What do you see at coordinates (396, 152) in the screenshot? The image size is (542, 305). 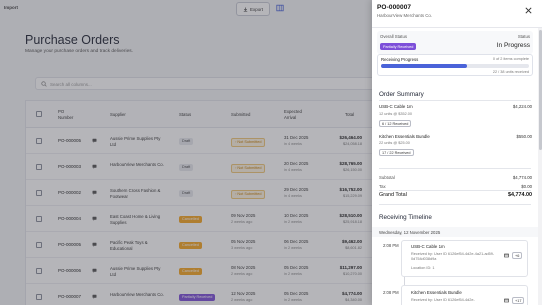 I see `item-received-badge: 17 / 22 Received` at bounding box center [396, 152].